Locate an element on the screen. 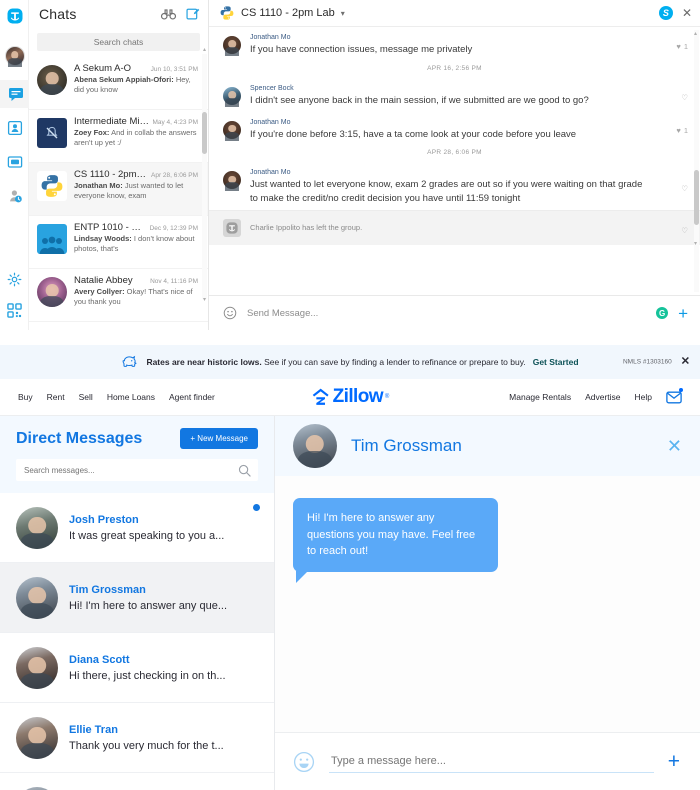 The height and width of the screenshot is (790, 700). dm-composer: + is located at coordinates (487, 761).